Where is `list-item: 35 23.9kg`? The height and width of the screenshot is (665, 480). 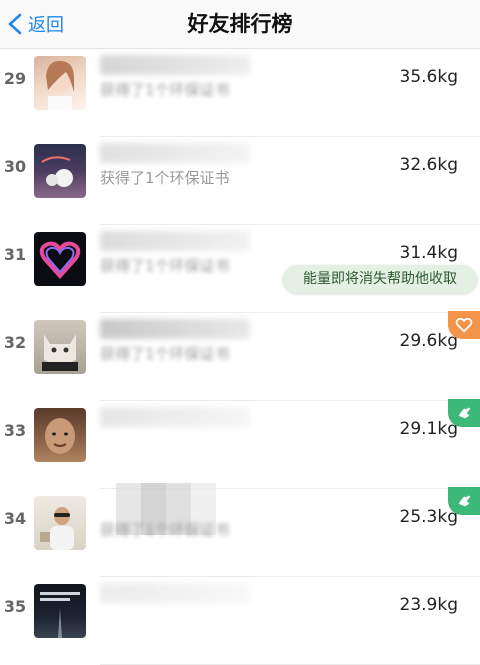
list-item: 35 23.9kg is located at coordinates (240, 621).